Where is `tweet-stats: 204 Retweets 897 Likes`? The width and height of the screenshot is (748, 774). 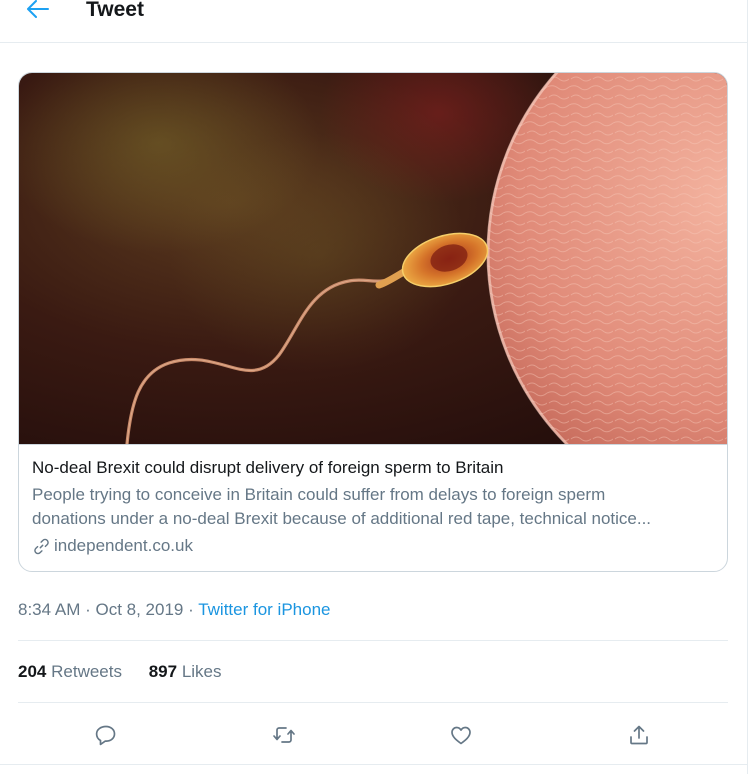 tweet-stats: 204 Retweets 897 Likes is located at coordinates (120, 672).